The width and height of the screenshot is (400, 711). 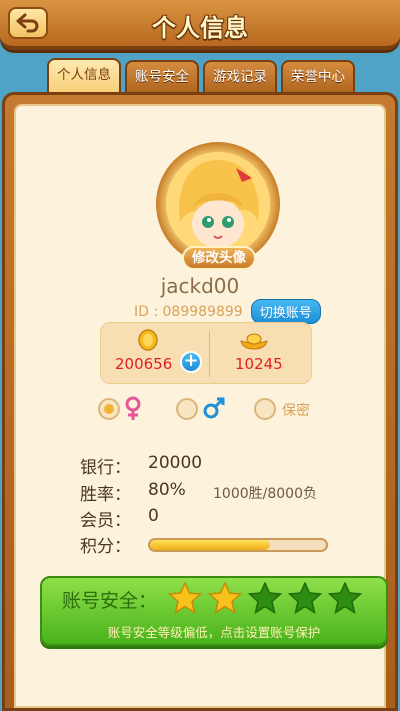 What do you see at coordinates (240, 76) in the screenshot?
I see `tab-game-records: 游戏记录` at bounding box center [240, 76].